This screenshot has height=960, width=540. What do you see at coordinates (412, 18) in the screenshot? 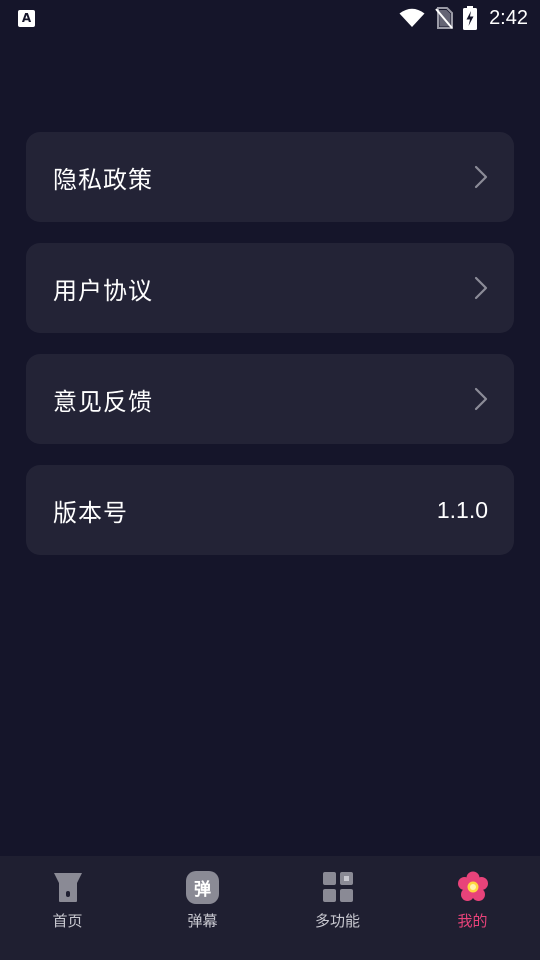
I see `wifi-icon` at bounding box center [412, 18].